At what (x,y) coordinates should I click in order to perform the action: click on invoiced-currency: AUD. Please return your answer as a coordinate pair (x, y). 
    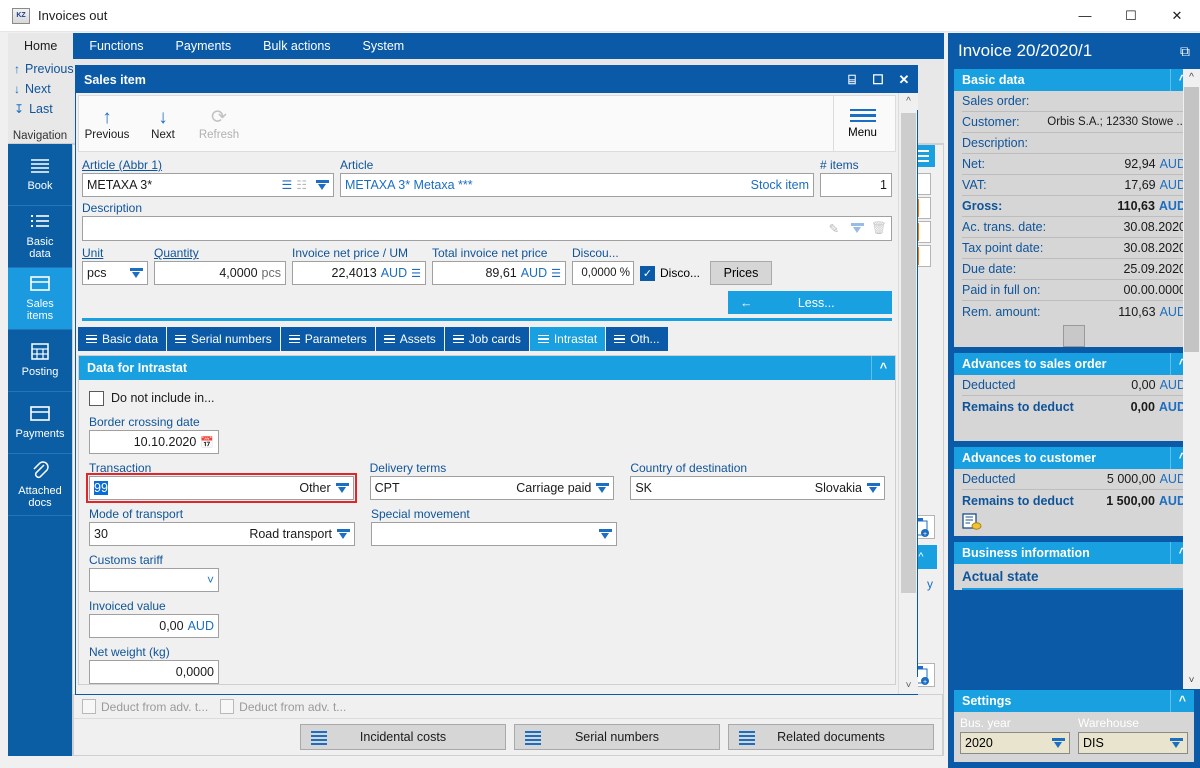
    Looking at the image, I should click on (200, 626).